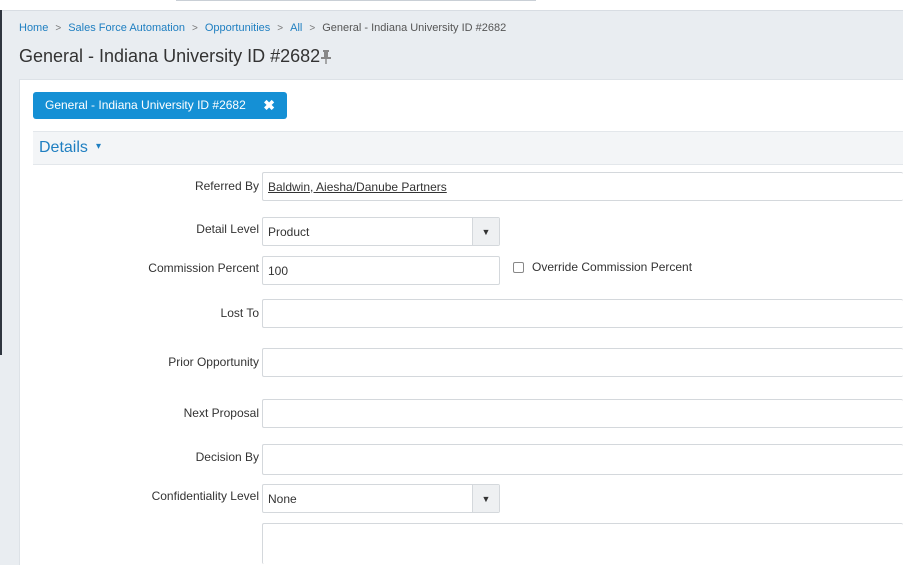 The height and width of the screenshot is (565, 903). What do you see at coordinates (63, 147) in the screenshot?
I see `section-title: Details` at bounding box center [63, 147].